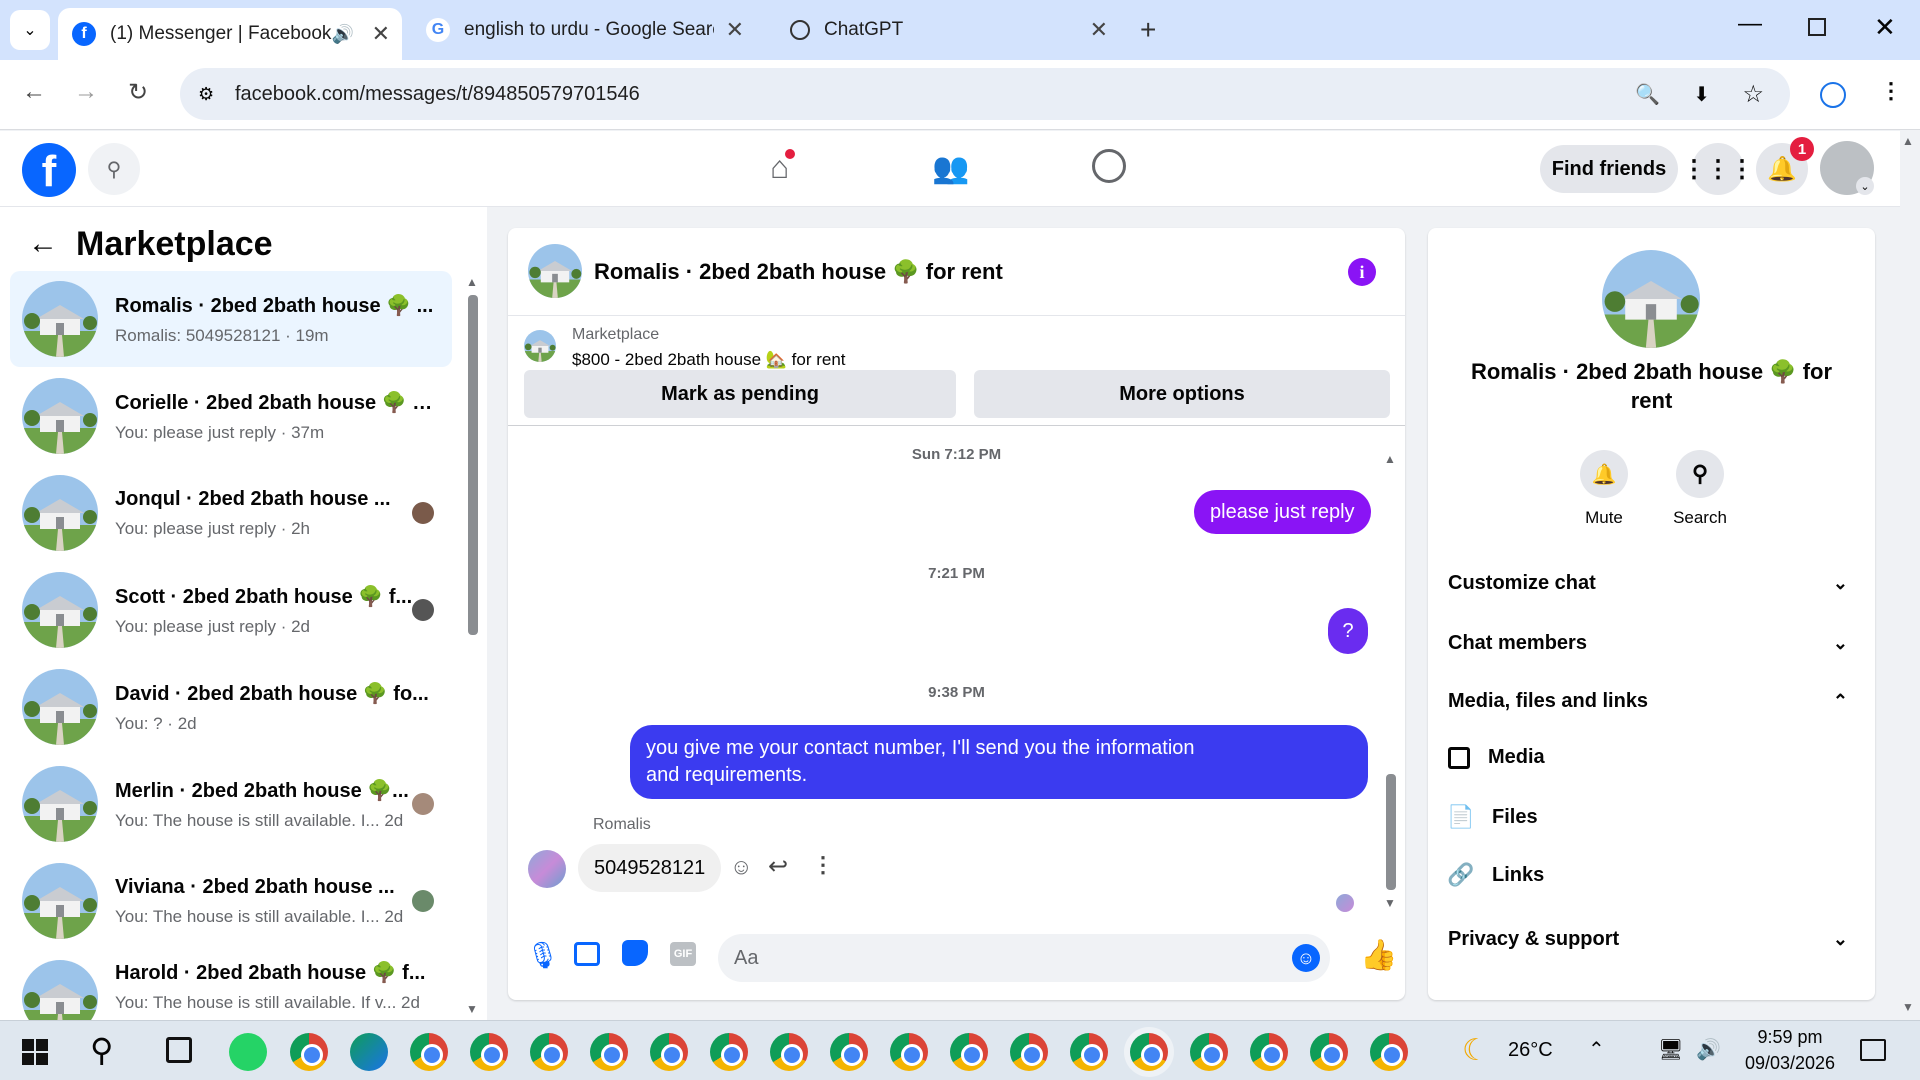 The image size is (1920, 1080). What do you see at coordinates (740, 394) in the screenshot?
I see `mark-as-pending-button: Mark as pending` at bounding box center [740, 394].